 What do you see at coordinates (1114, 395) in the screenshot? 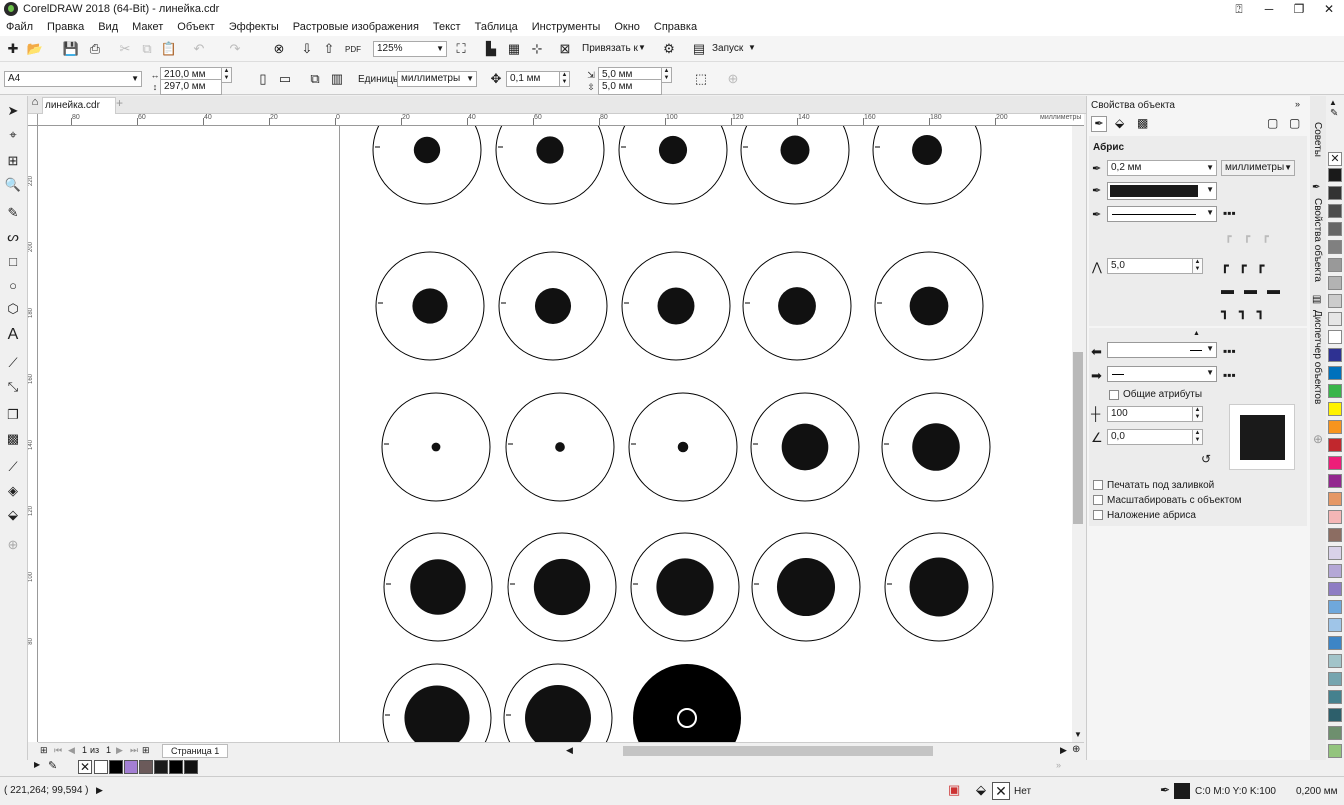
I see `common-attrs-checkbox` at bounding box center [1114, 395].